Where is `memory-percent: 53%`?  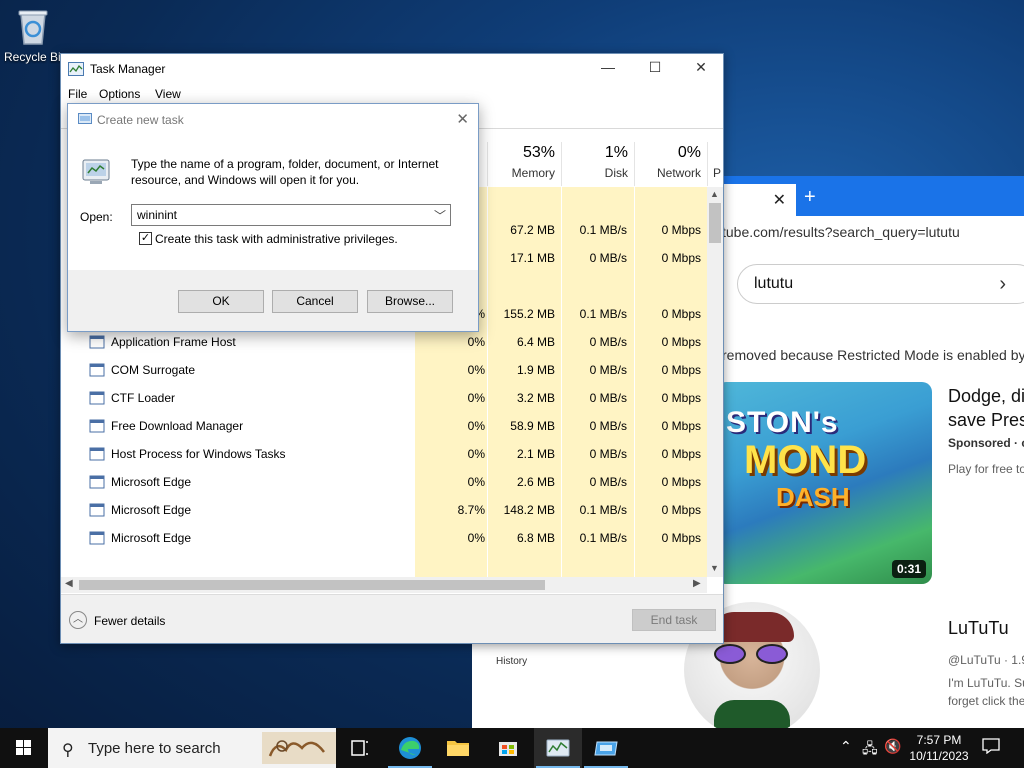
memory-percent: 53% is located at coordinates (538, 152).